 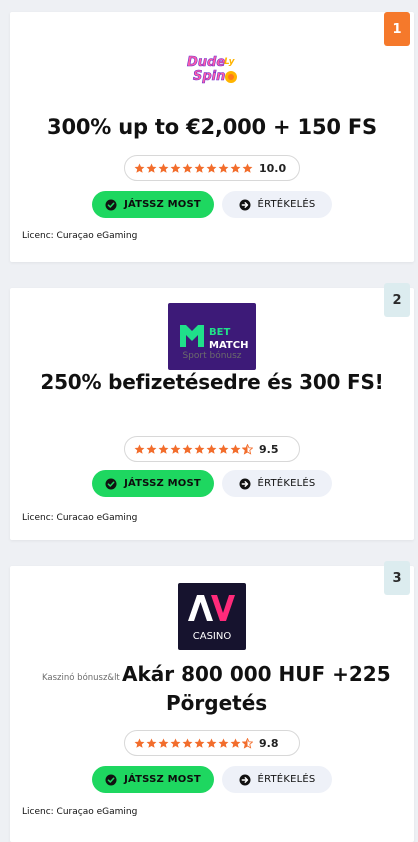 I want to click on svg-text: BET, so click(x=219, y=332).